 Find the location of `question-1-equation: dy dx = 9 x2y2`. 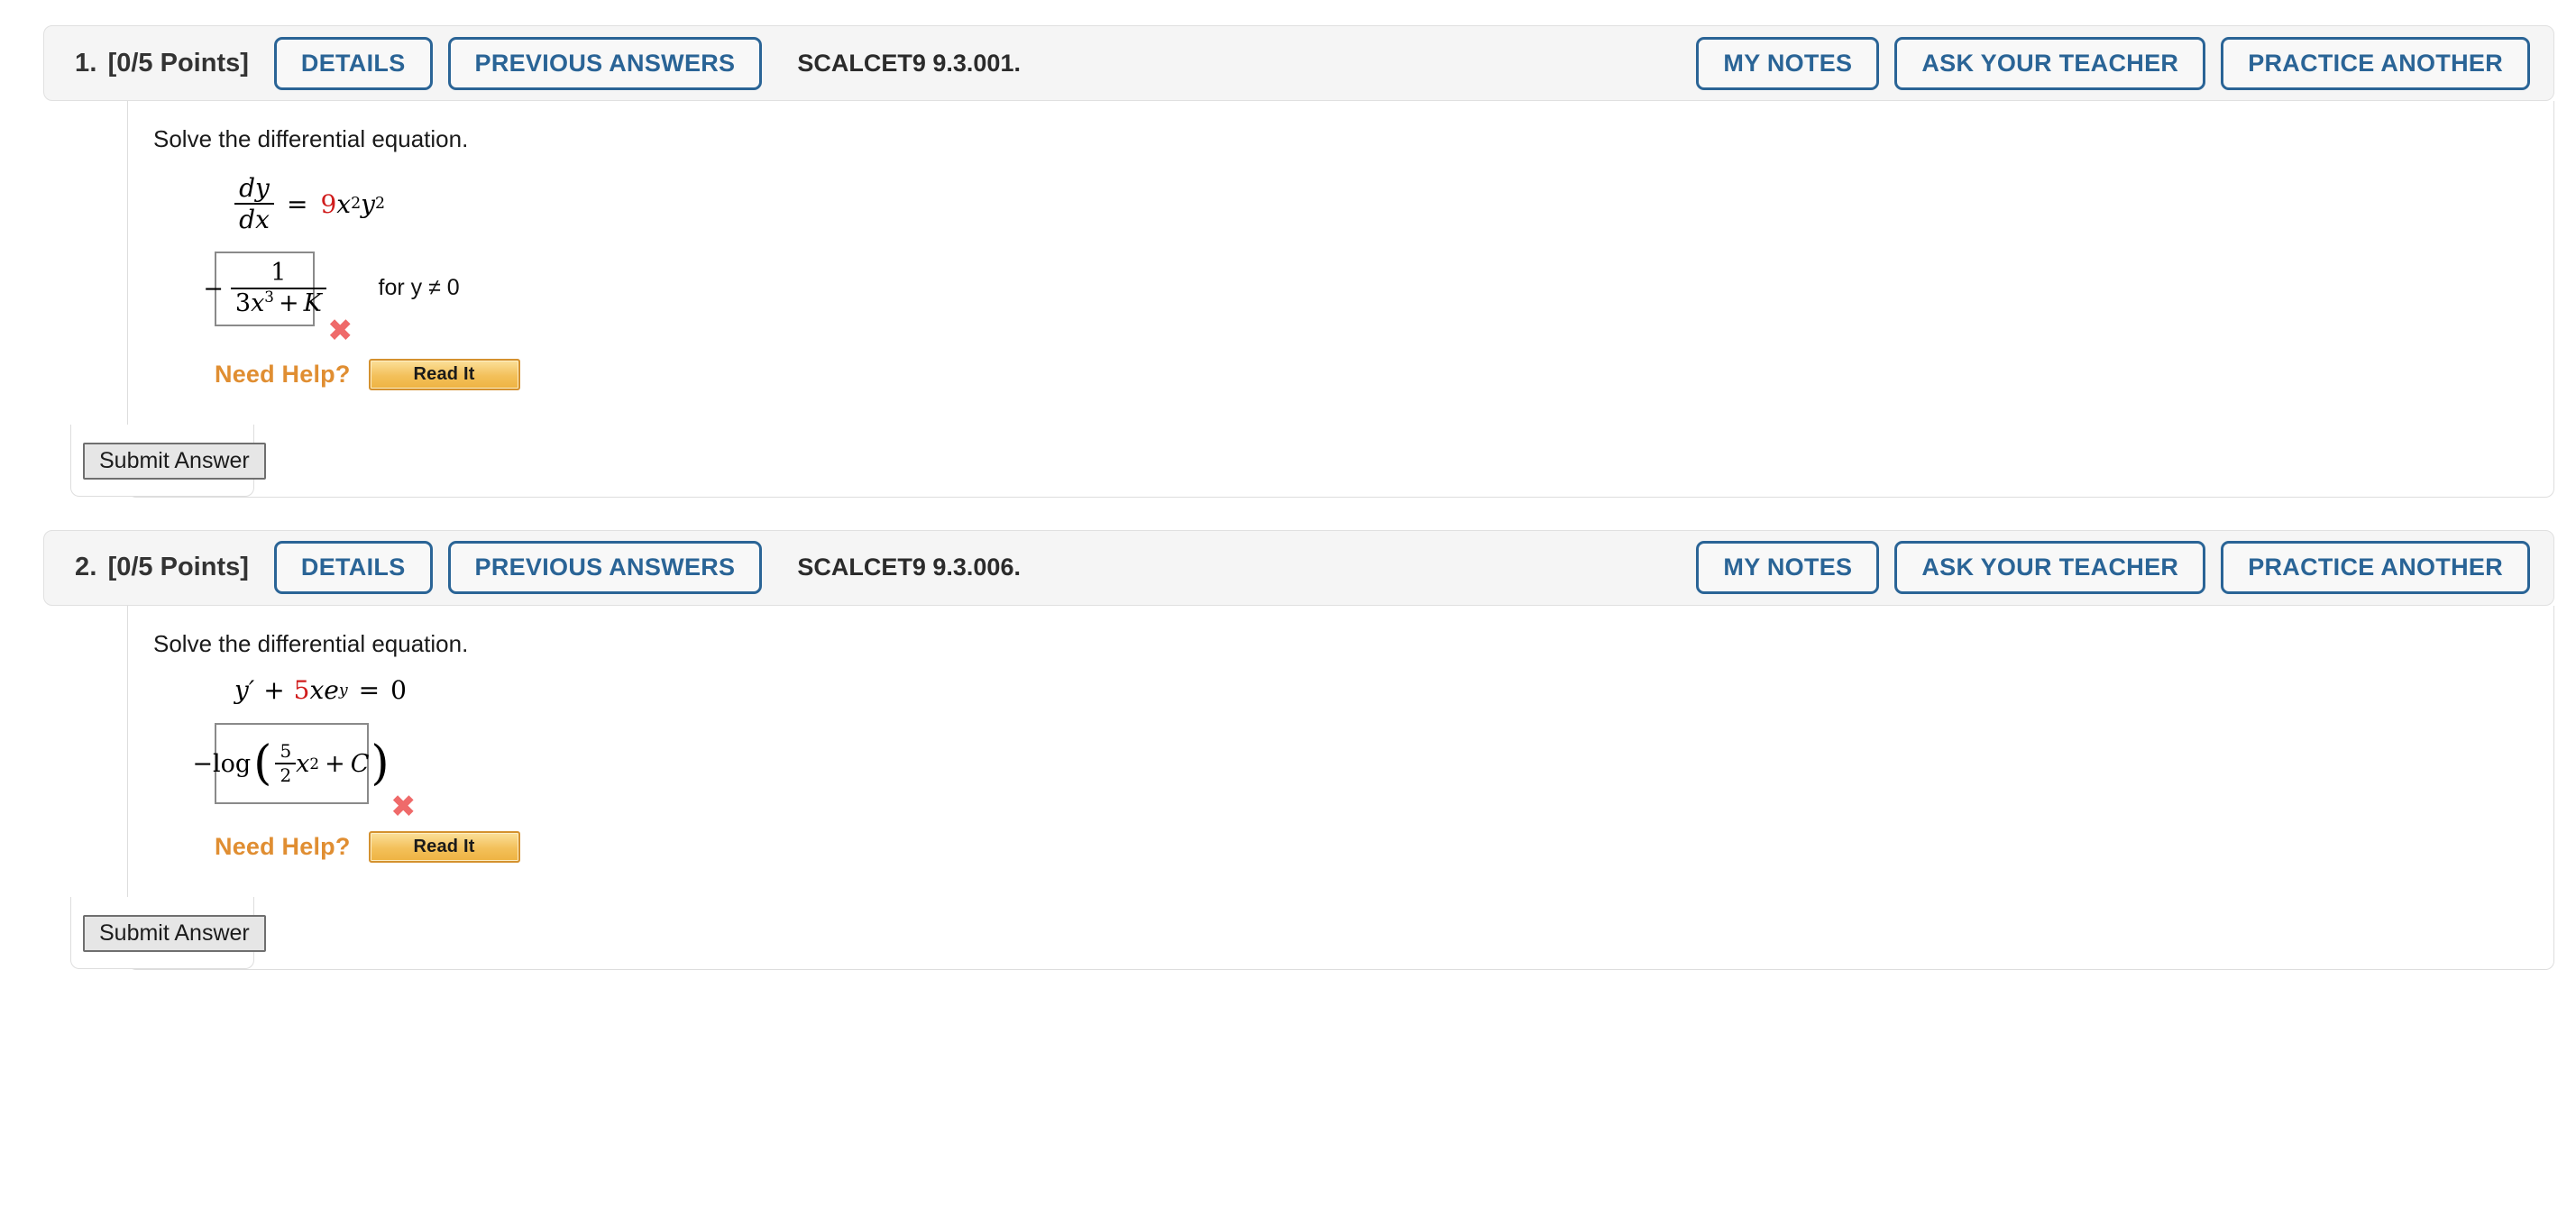

question-1-equation: dy dx = 9 x2y2 is located at coordinates (1393, 203).